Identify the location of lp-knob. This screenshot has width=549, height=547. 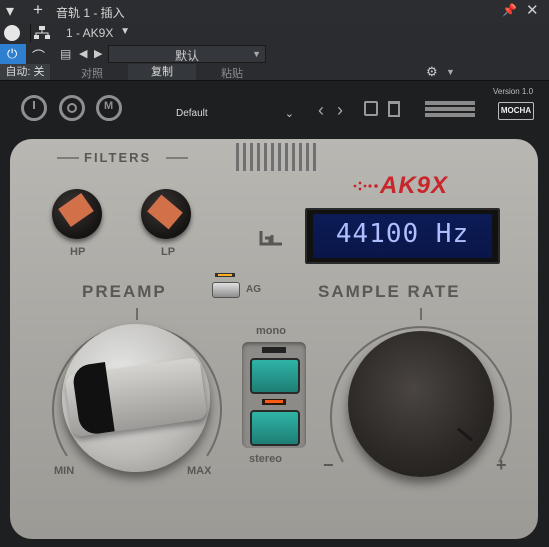
(166, 214).